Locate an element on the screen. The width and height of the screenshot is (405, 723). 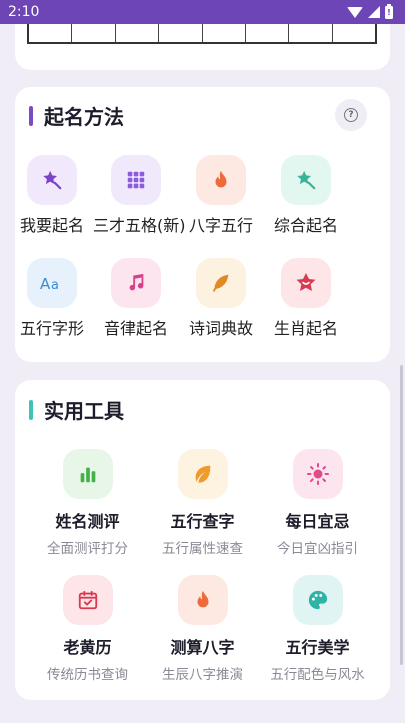
method-item: 音律起名 is located at coordinates (136, 298).